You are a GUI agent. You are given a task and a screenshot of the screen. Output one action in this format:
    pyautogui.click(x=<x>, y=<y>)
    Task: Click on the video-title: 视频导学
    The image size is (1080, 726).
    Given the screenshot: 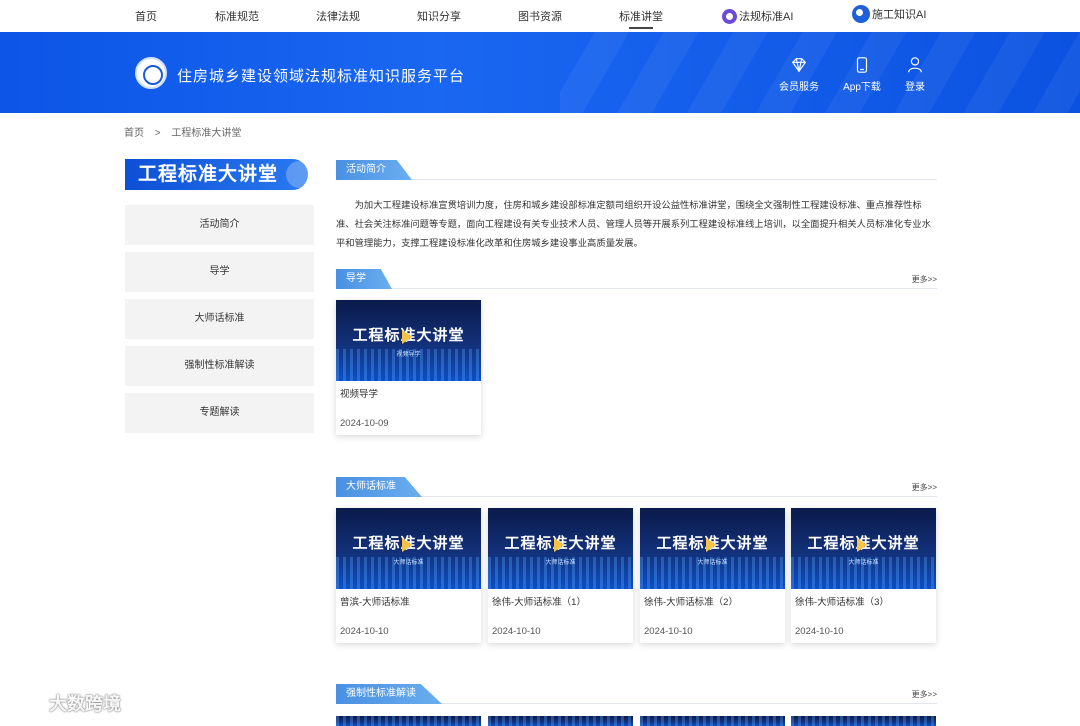 What is the action you would take?
    pyautogui.click(x=359, y=394)
    